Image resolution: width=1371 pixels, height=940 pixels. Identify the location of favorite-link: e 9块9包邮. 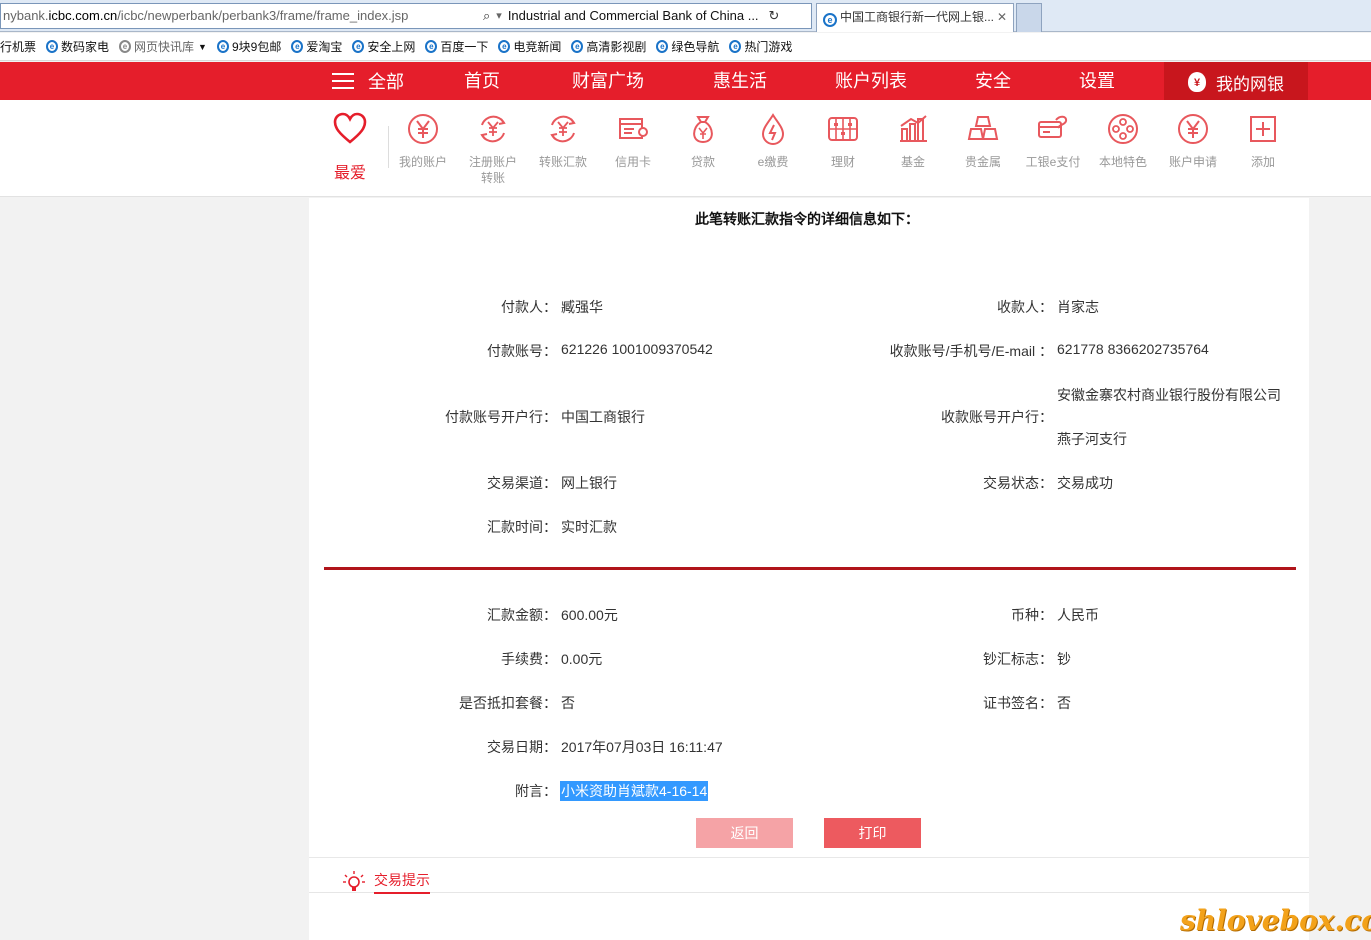
(248, 46).